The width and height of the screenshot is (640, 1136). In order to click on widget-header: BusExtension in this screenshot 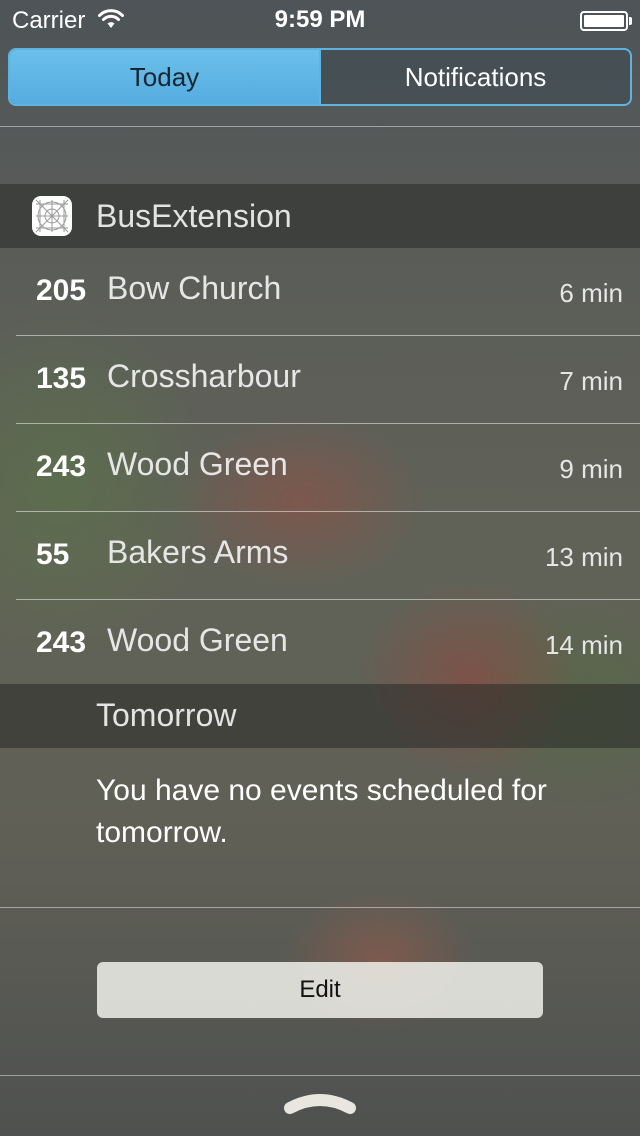, I will do `click(320, 216)`.